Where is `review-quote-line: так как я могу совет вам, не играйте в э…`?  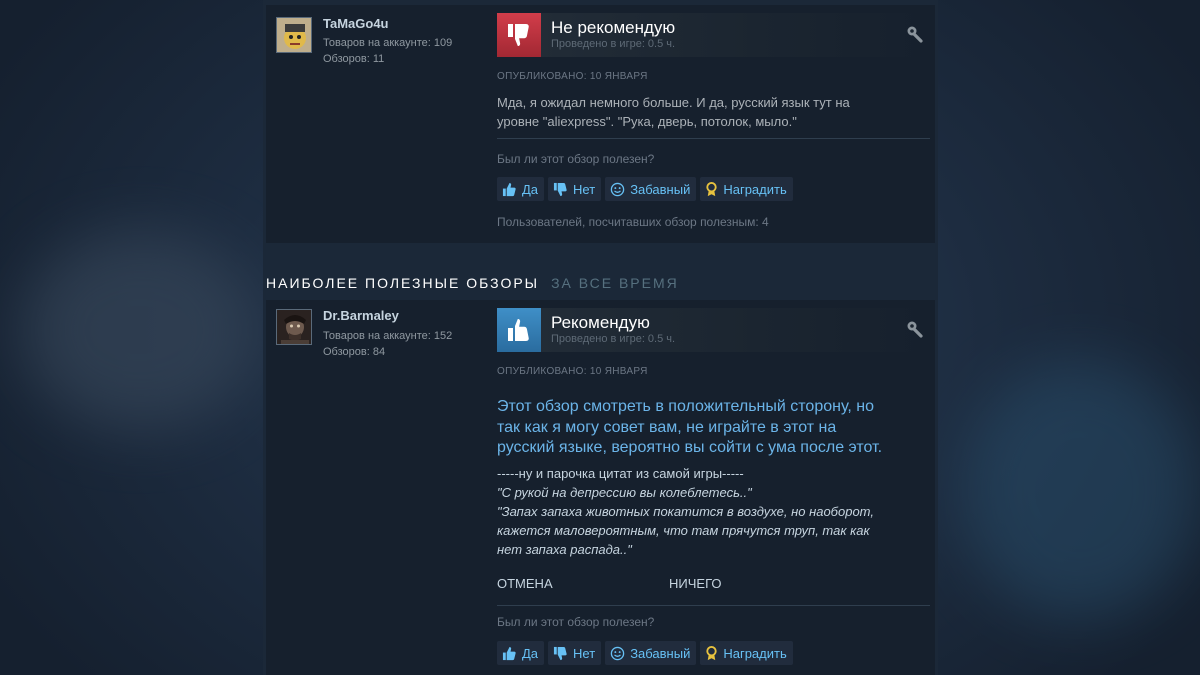
review-quote-line: так как я могу совет вам, не играйте в э… is located at coordinates (667, 427).